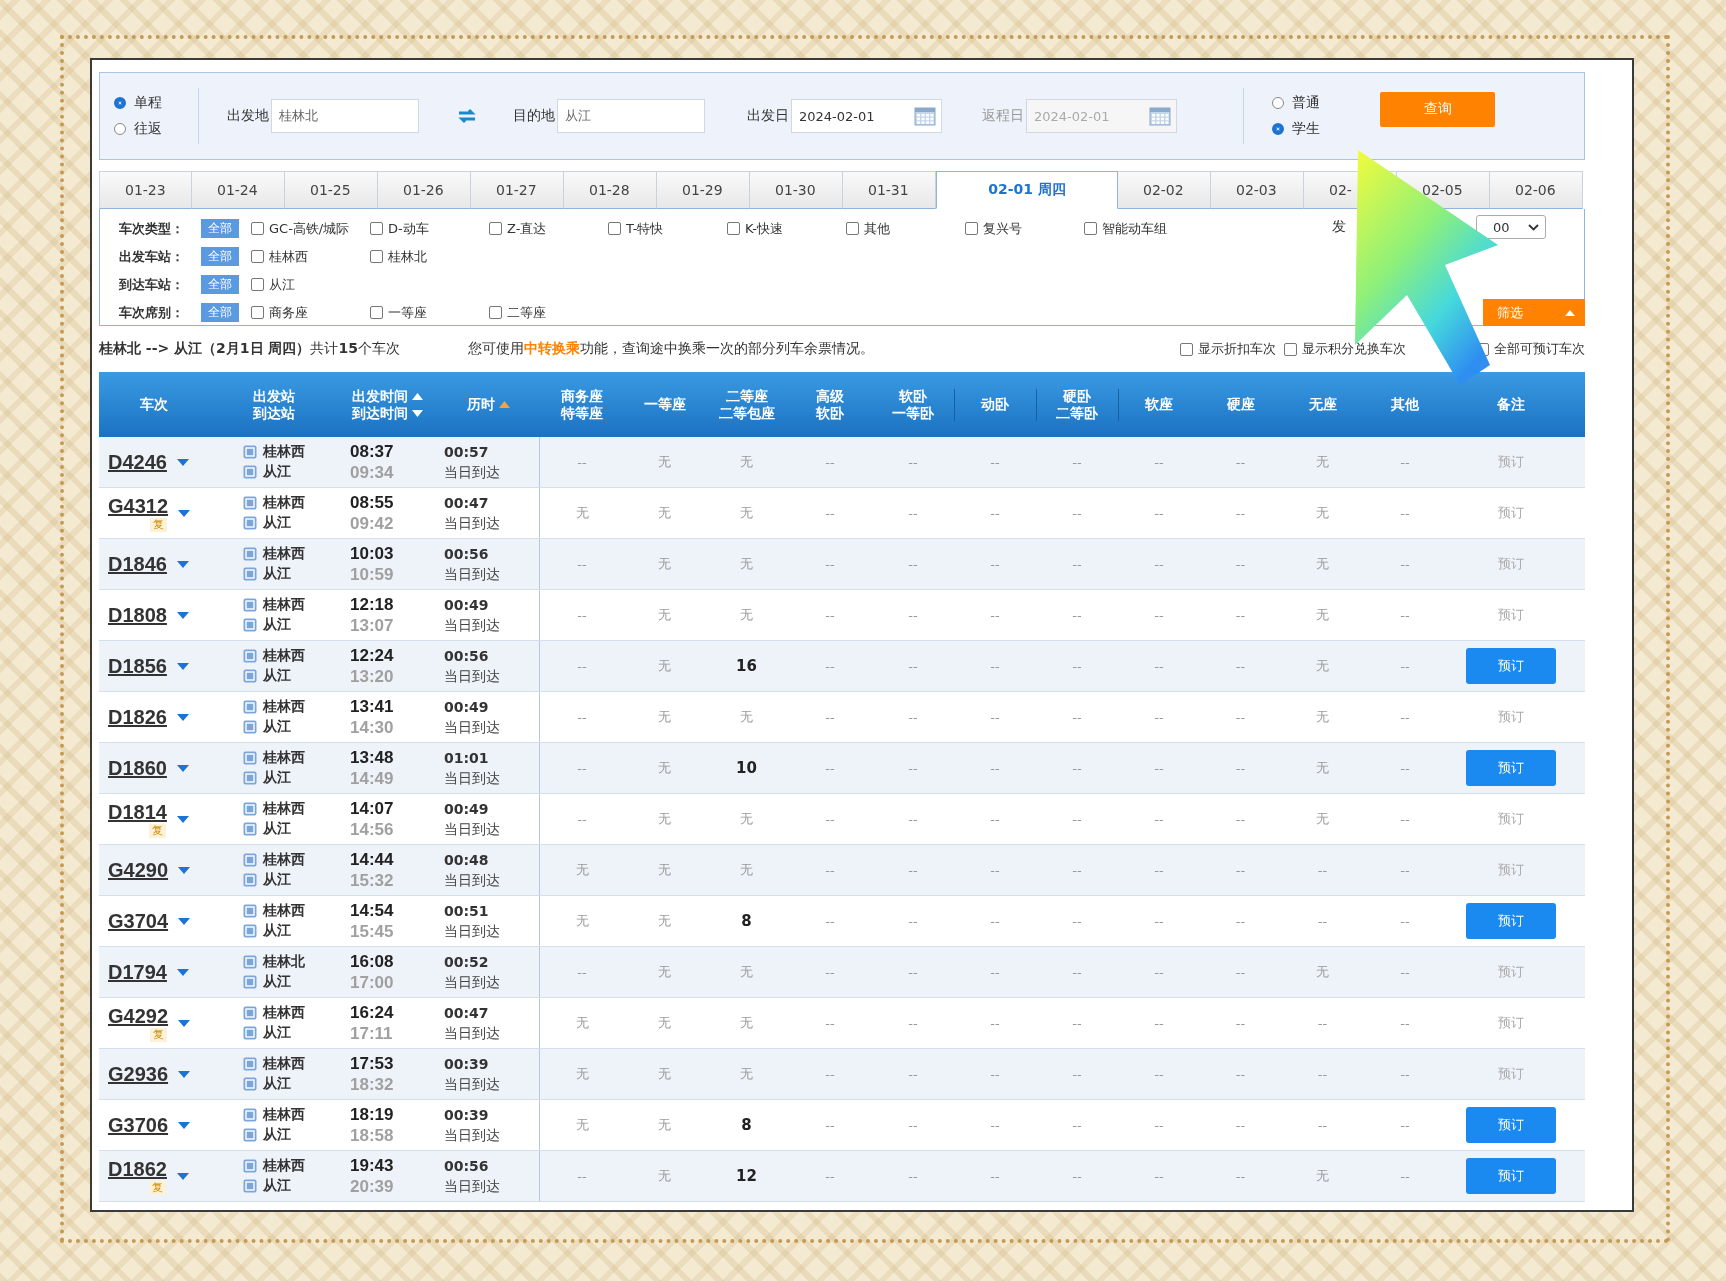  I want to click on station-name: 从江, so click(276, 574).